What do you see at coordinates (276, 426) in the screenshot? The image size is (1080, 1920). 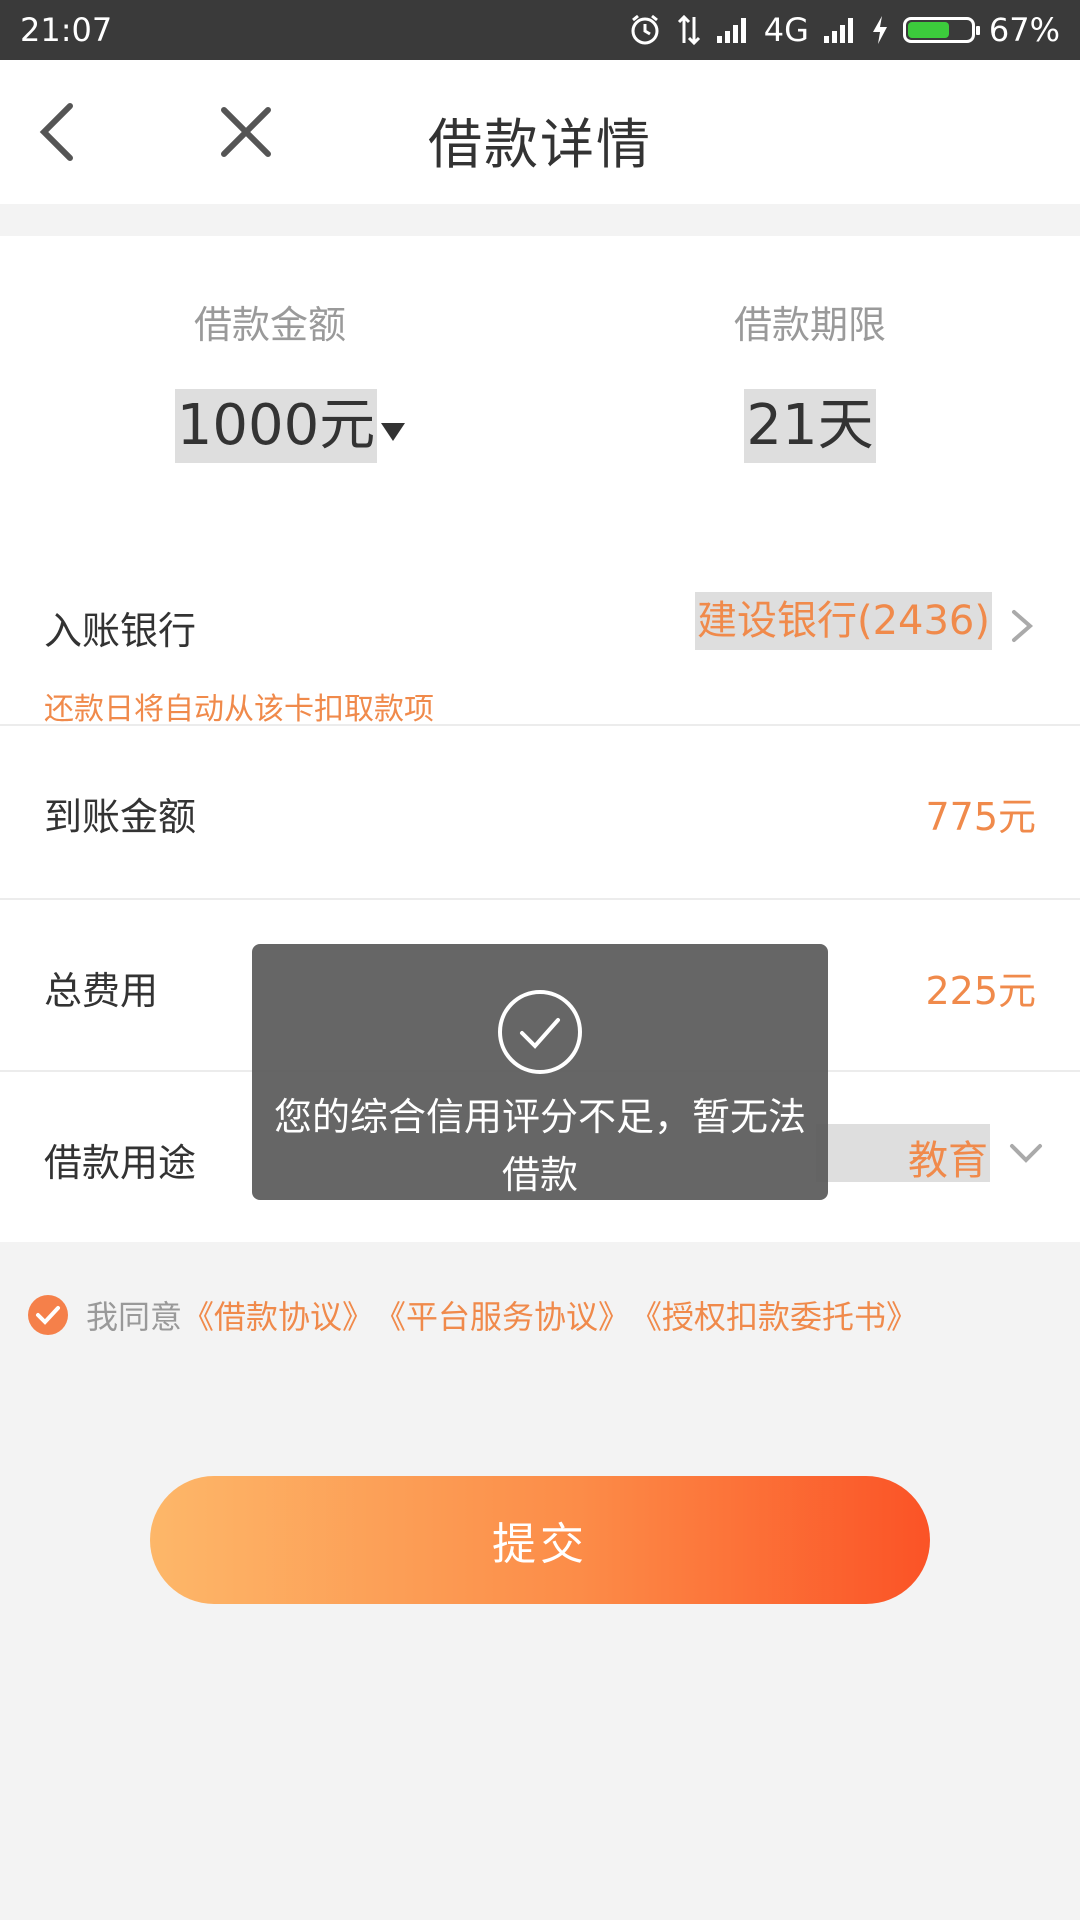 I see `amount-value: 1000元` at bounding box center [276, 426].